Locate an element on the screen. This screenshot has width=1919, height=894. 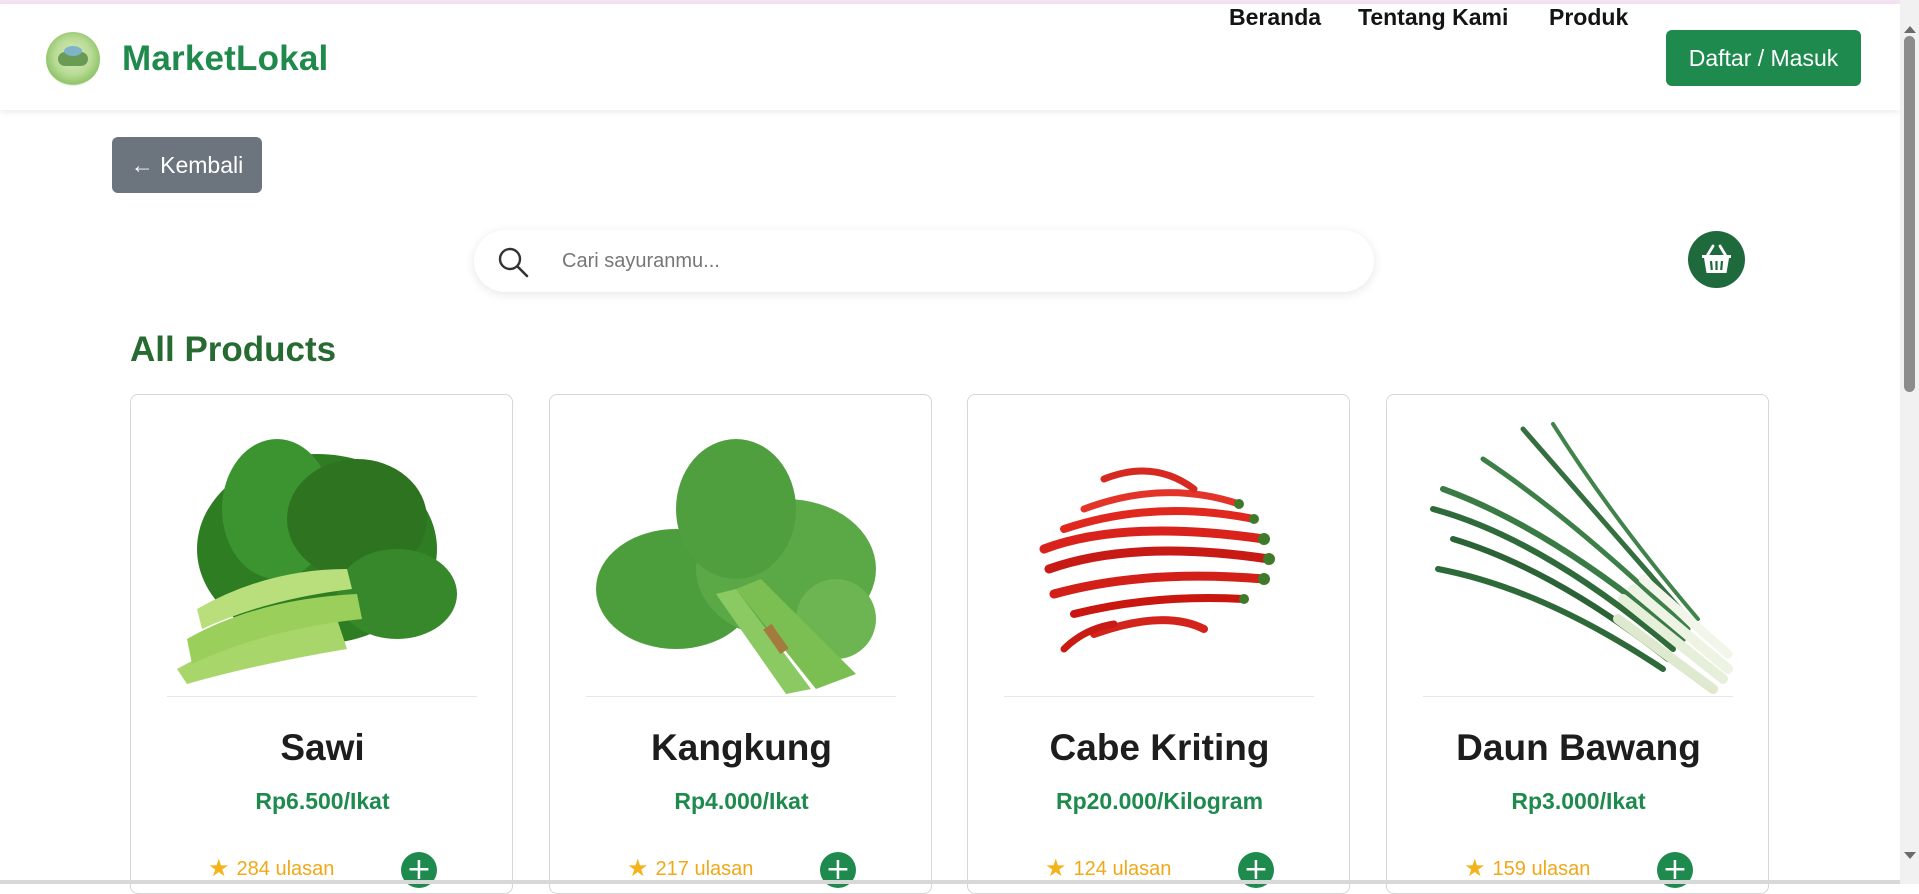
review-count: 284 ulasan is located at coordinates (285, 868).